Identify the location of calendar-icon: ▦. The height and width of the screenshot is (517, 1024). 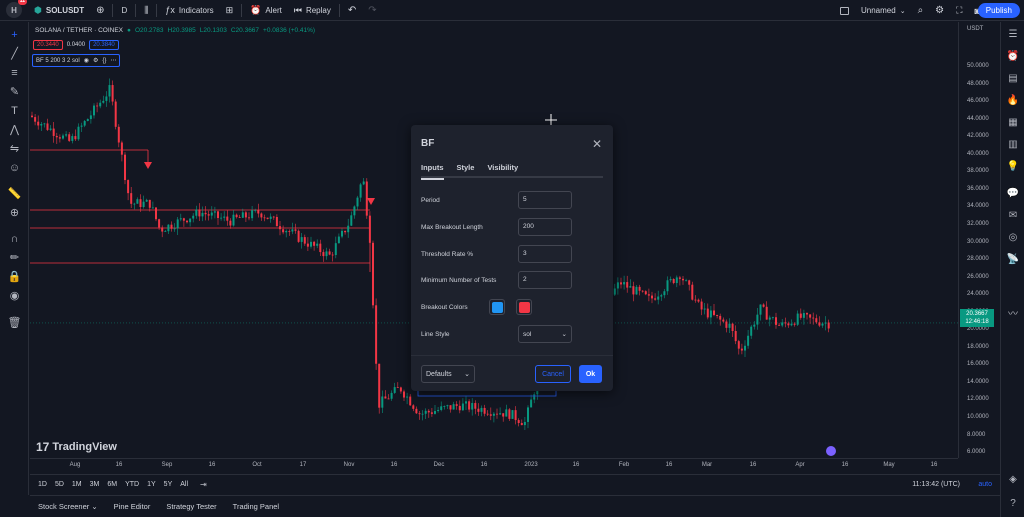
(1013, 123).